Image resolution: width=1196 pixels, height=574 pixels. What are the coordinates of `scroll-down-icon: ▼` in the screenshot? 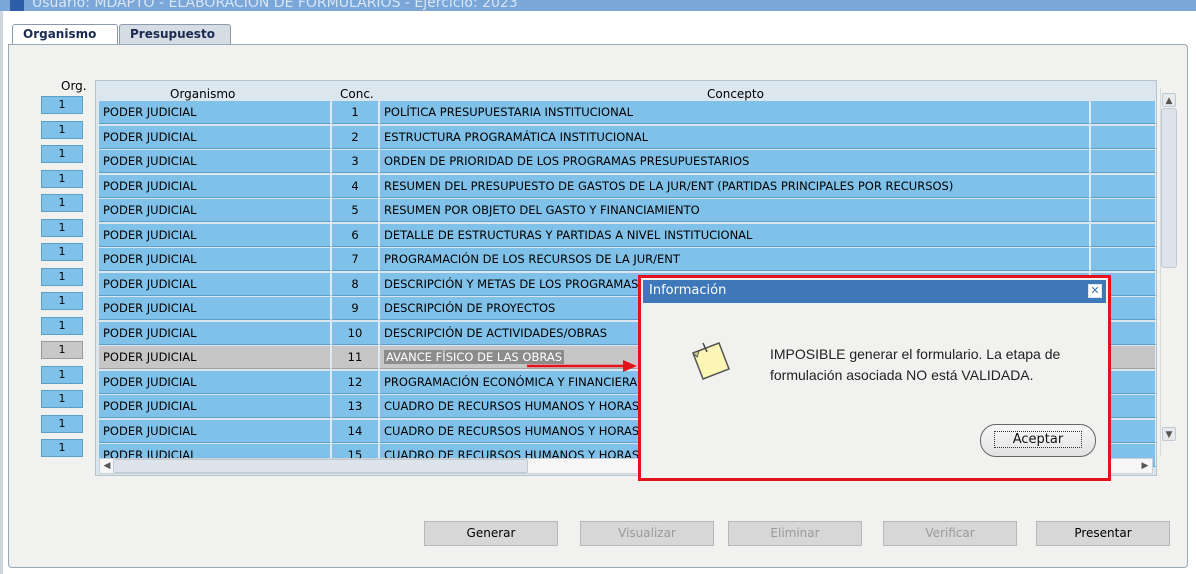 It's located at (1169, 434).